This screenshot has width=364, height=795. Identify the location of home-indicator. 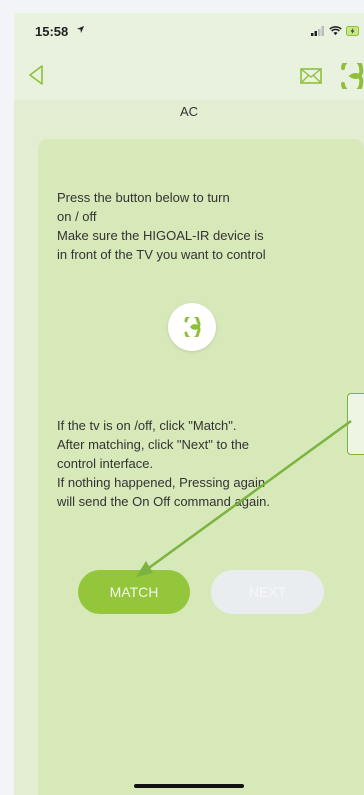
(189, 786).